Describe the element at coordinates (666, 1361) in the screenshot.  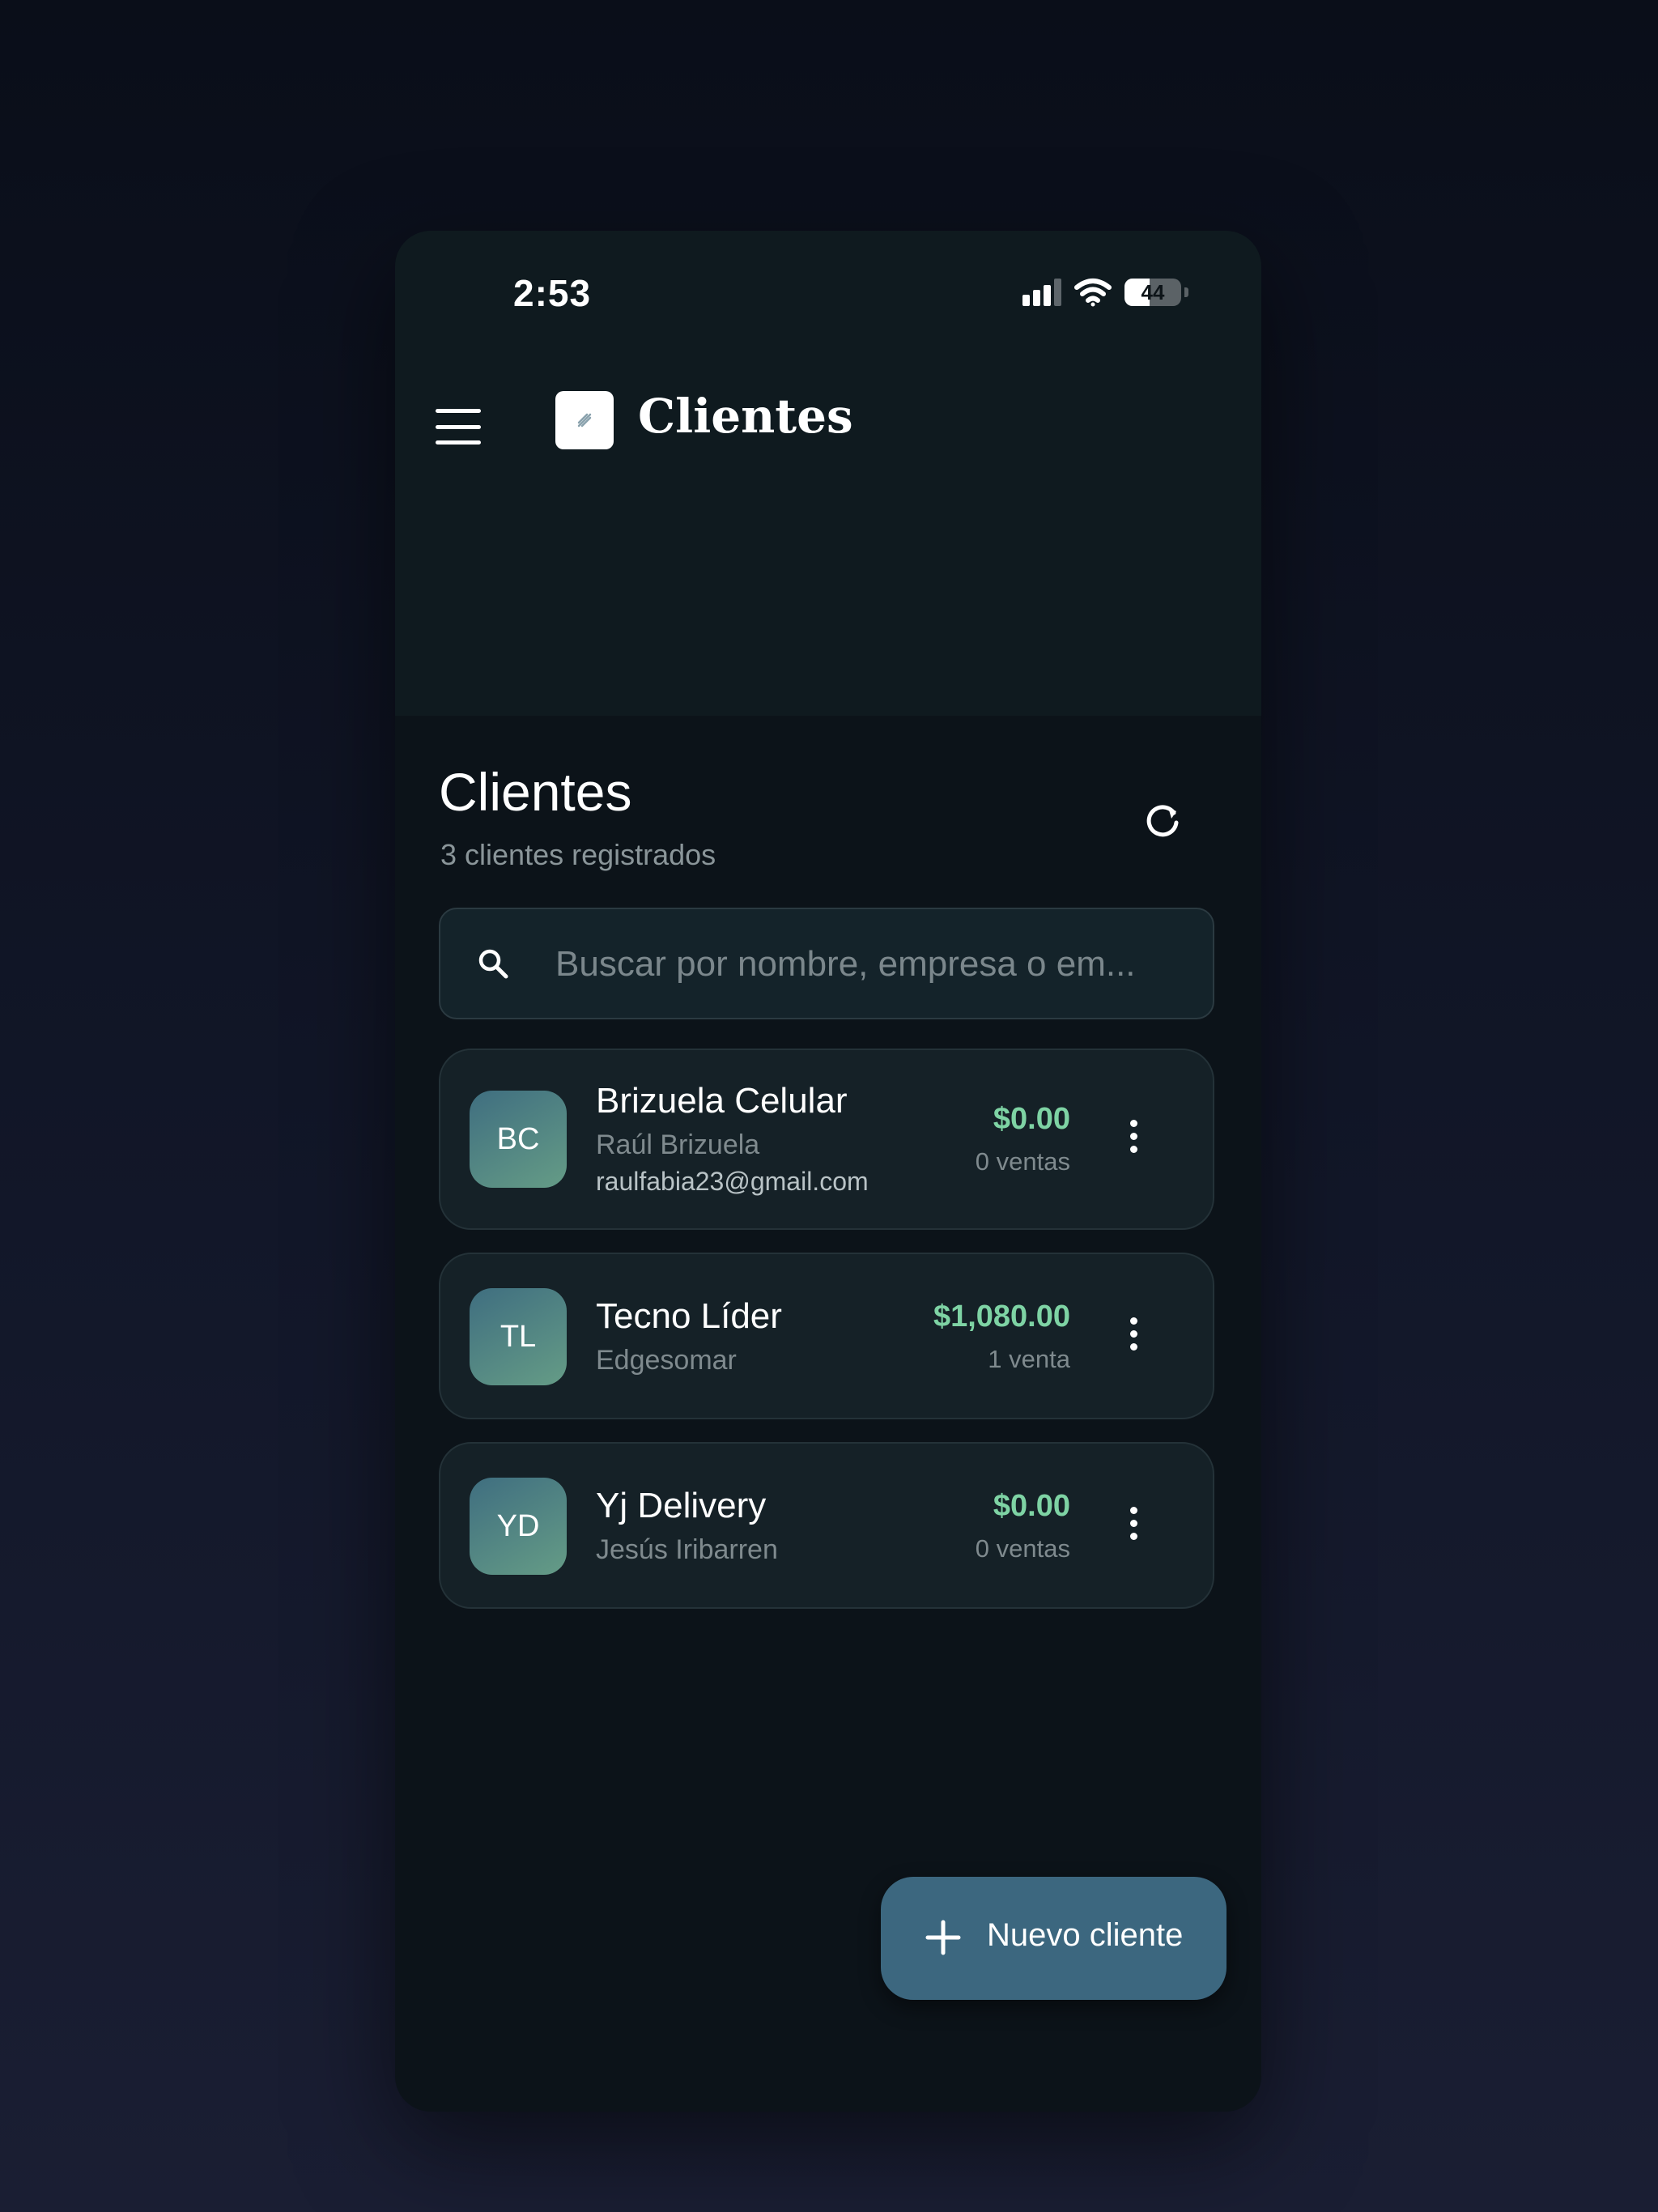
I see `client-contact: Edgesomar` at that location.